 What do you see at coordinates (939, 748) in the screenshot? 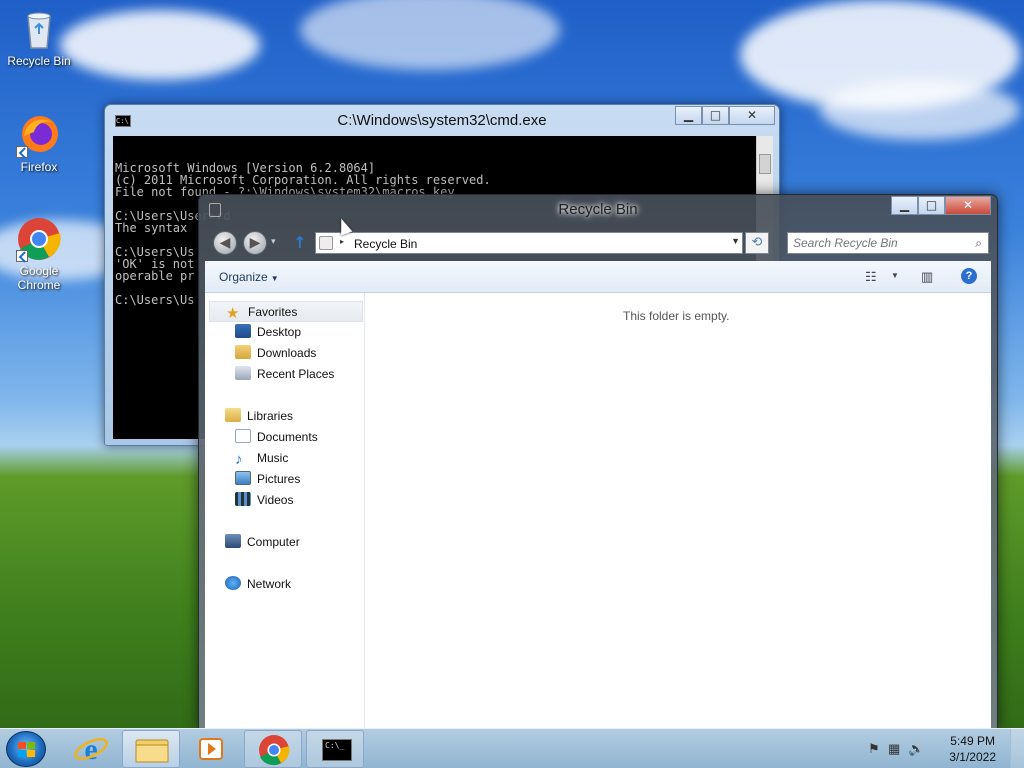
I see `system-tray: ⚑ ▦ 🔊 5:49 PM 3/1/2022` at bounding box center [939, 748].